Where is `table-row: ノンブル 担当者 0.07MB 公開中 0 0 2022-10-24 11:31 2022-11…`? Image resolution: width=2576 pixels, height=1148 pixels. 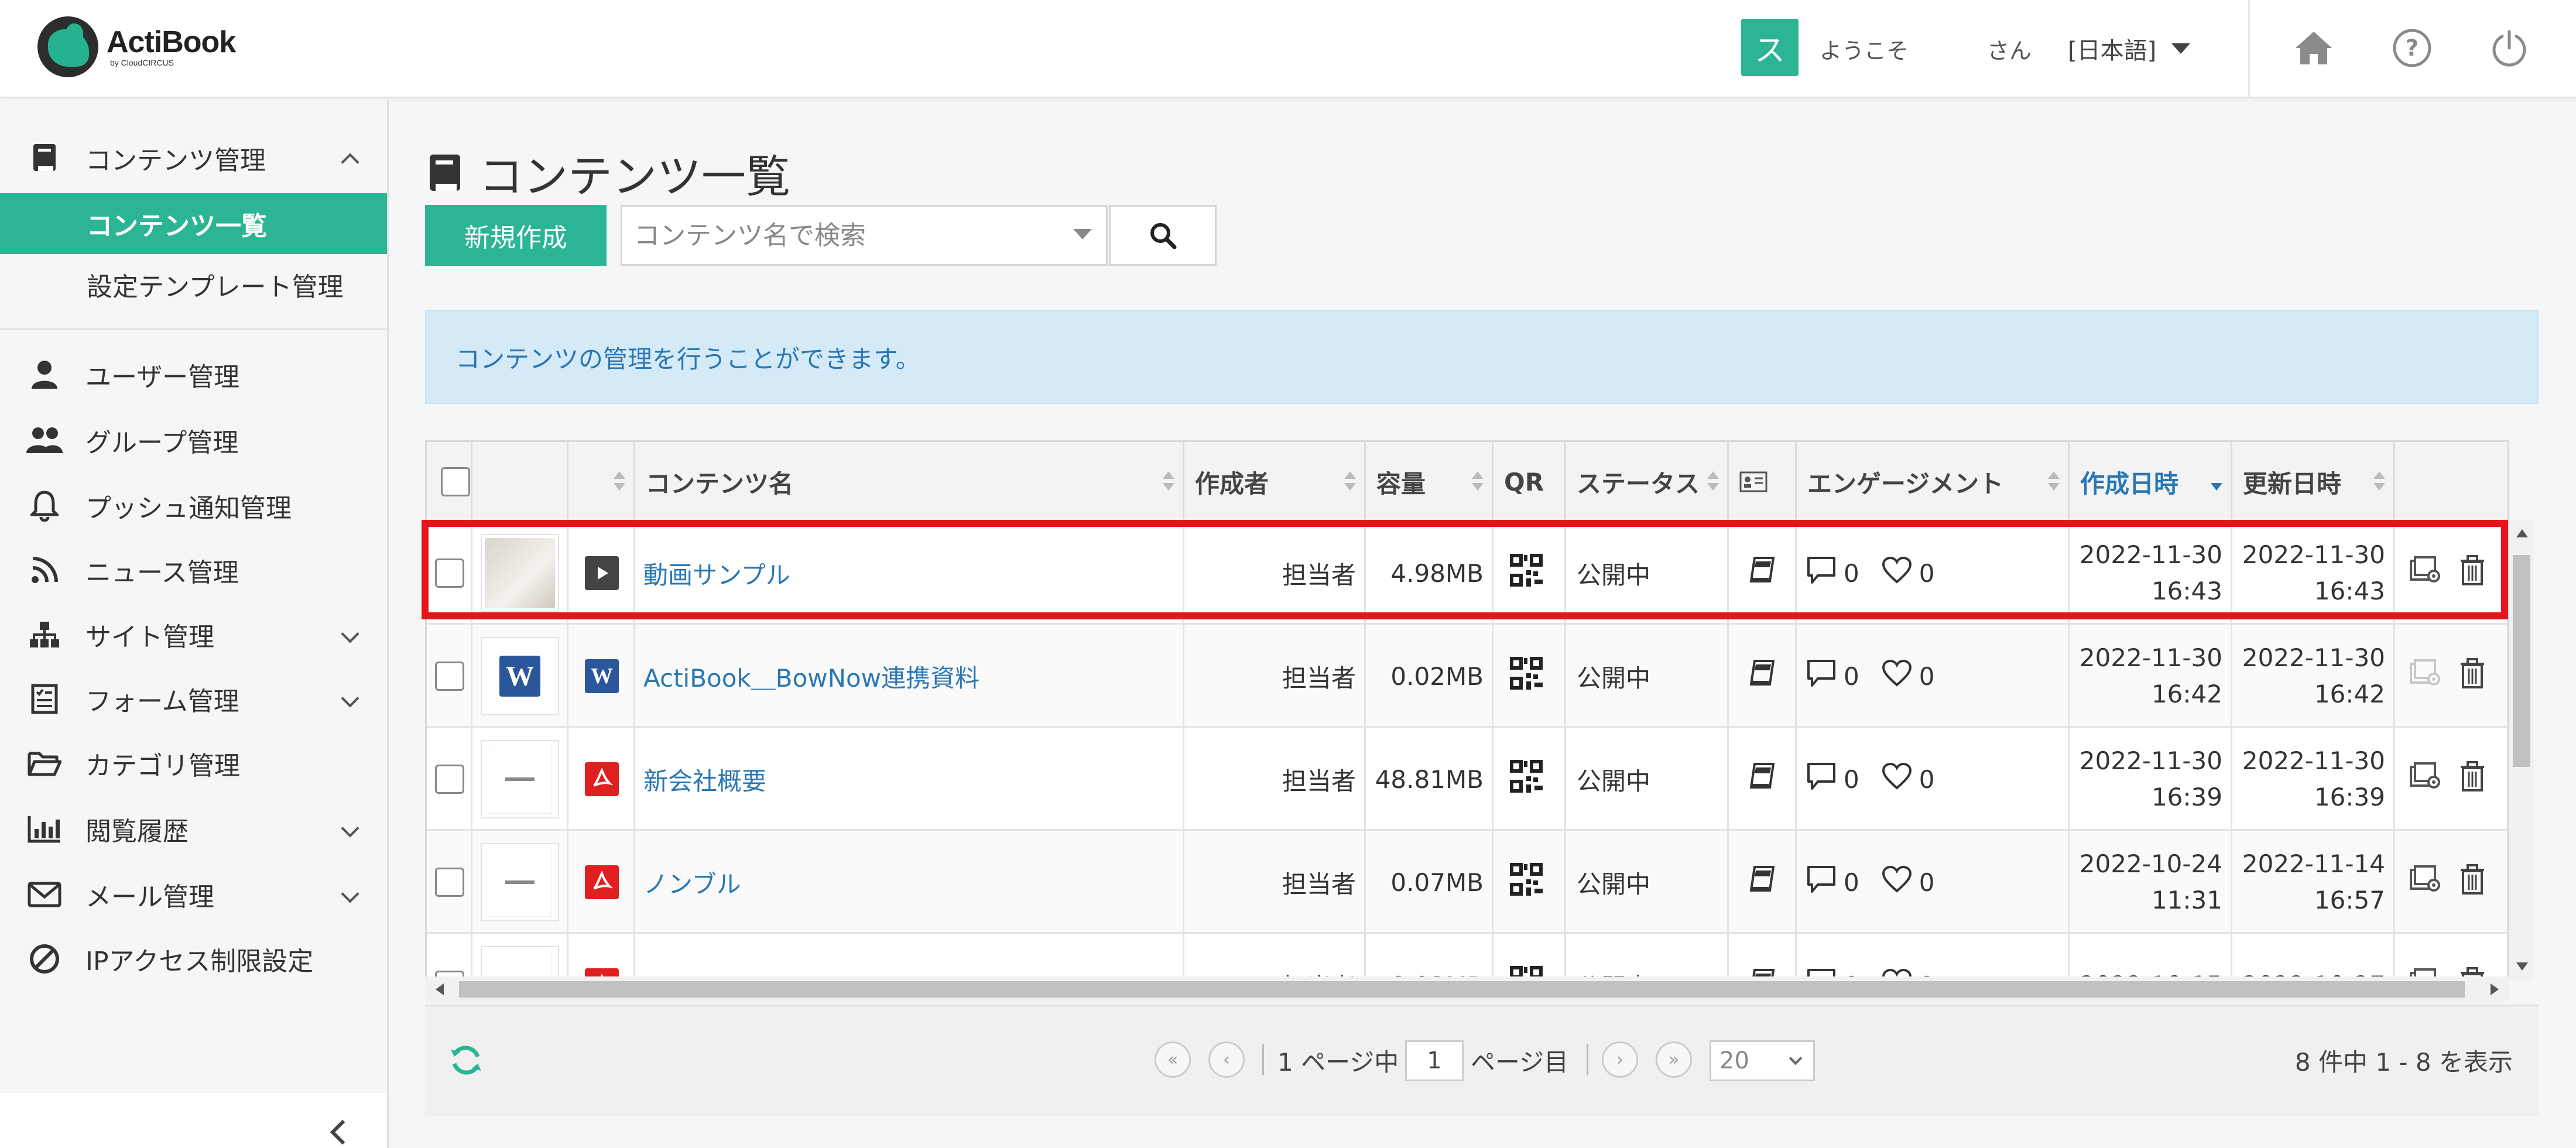
table-row: ノンブル 担当者 0.07MB 公開中 0 0 2022-10-24 11:31 2022-11… is located at coordinates (1467, 882).